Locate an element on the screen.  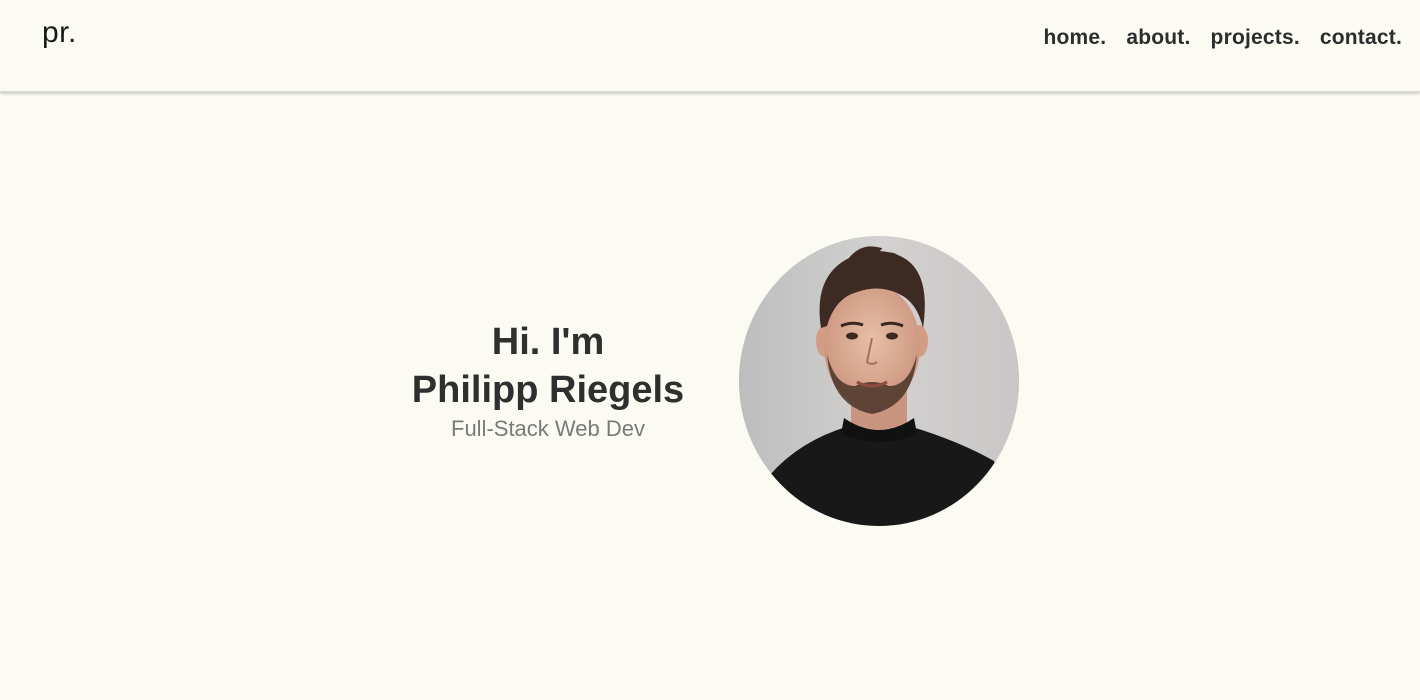
main-nav: home. about. projects. contact. is located at coordinates (1223, 38).